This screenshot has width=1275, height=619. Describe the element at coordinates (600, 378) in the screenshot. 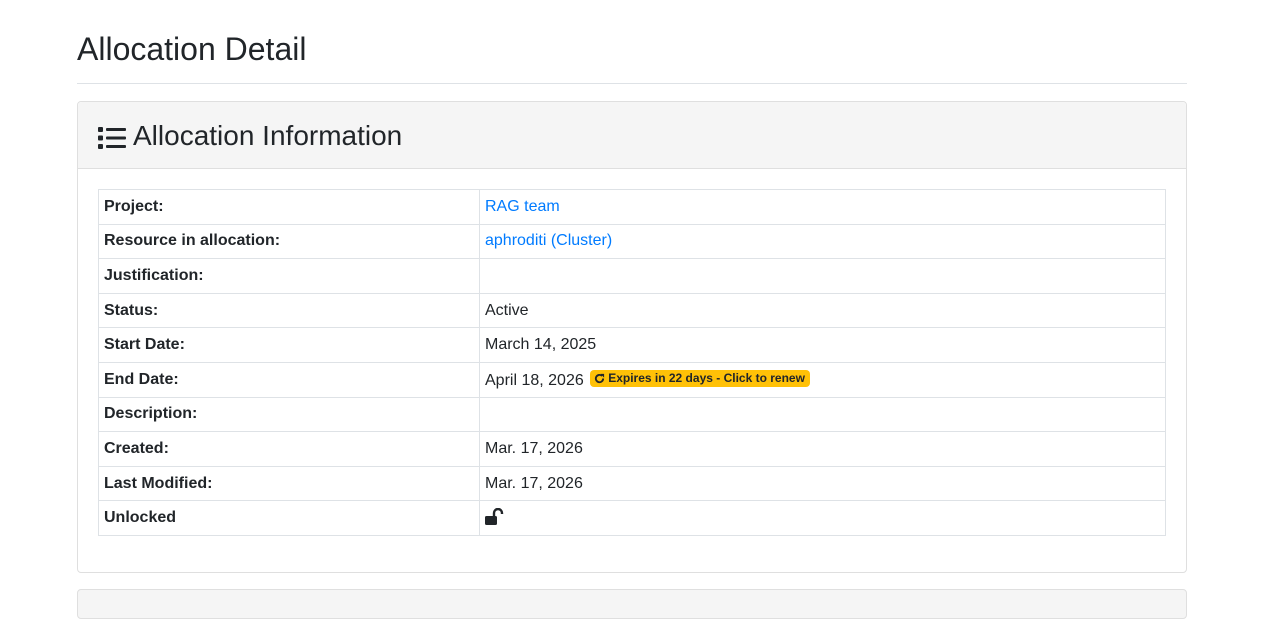

I see `refresh-icon` at that location.